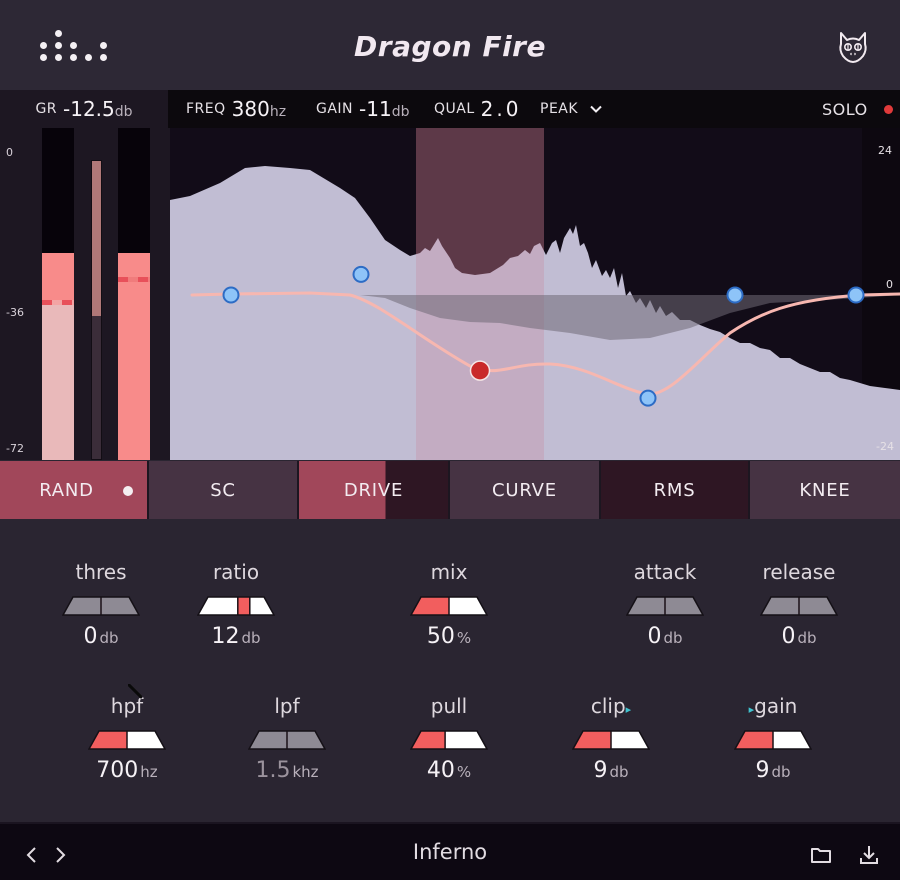  I want to click on attack-slider, so click(665, 606).